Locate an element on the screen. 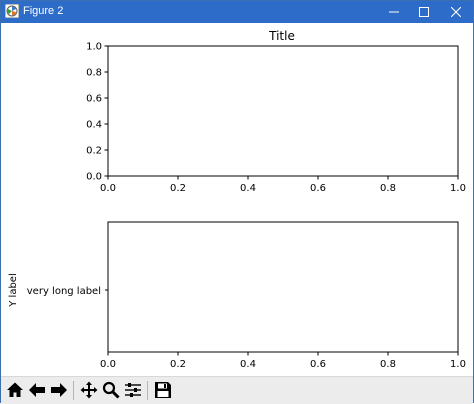 The height and width of the screenshot is (404, 474). matplotlib-logo-icon is located at coordinates (12, 11).